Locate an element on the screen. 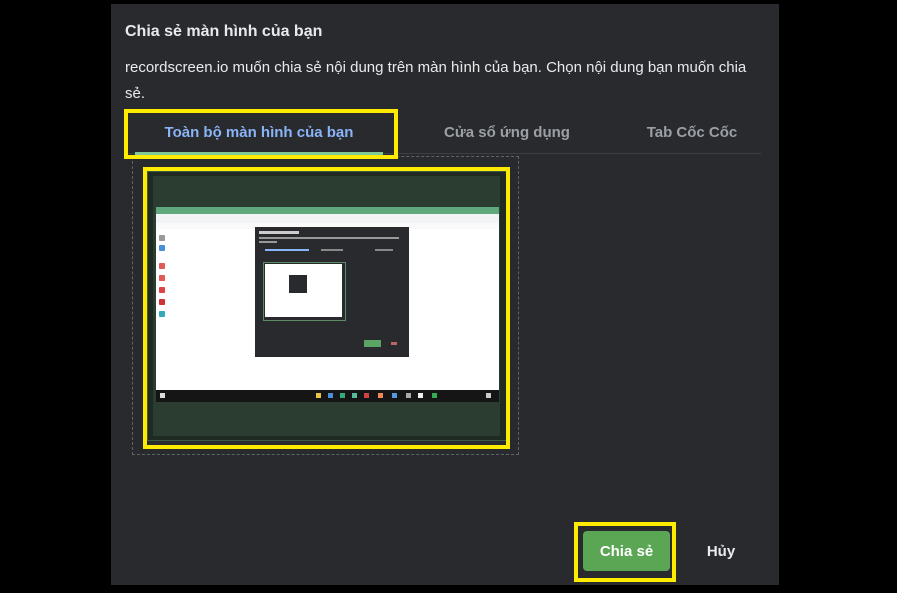 The height and width of the screenshot is (593, 897). tab-entire-screen: Toàn bộ màn hình của bạn is located at coordinates (259, 134).